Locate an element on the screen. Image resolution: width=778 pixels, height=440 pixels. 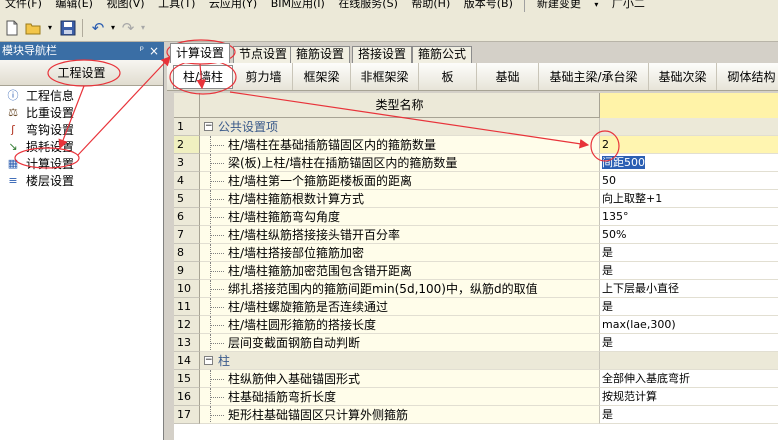
menu-new-change: 新建变更 is located at coordinates (559, 4).